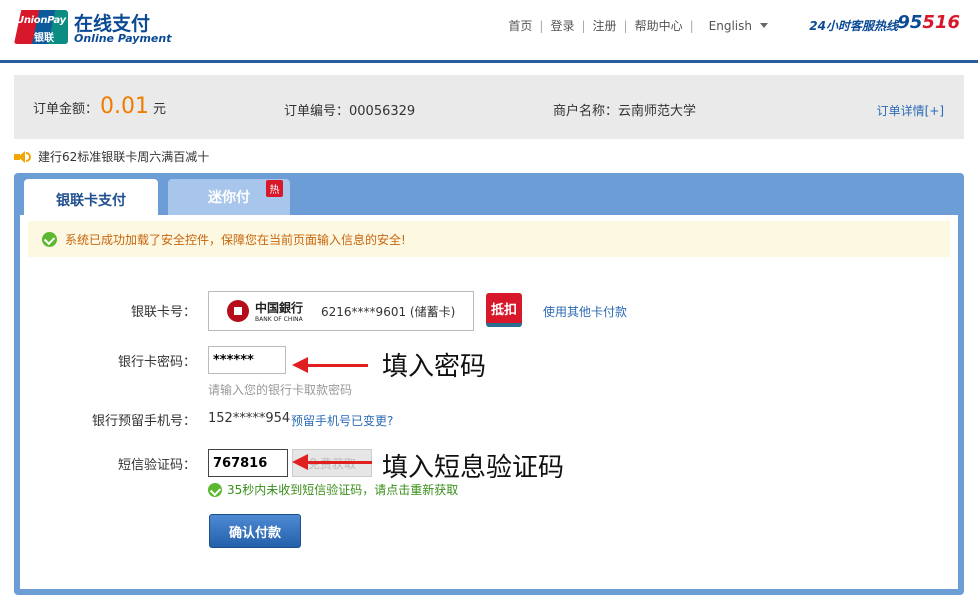 This screenshot has height=610, width=978. Describe the element at coordinates (143, 421) in the screenshot. I see `phone-label: 银行预留手机号：` at that location.